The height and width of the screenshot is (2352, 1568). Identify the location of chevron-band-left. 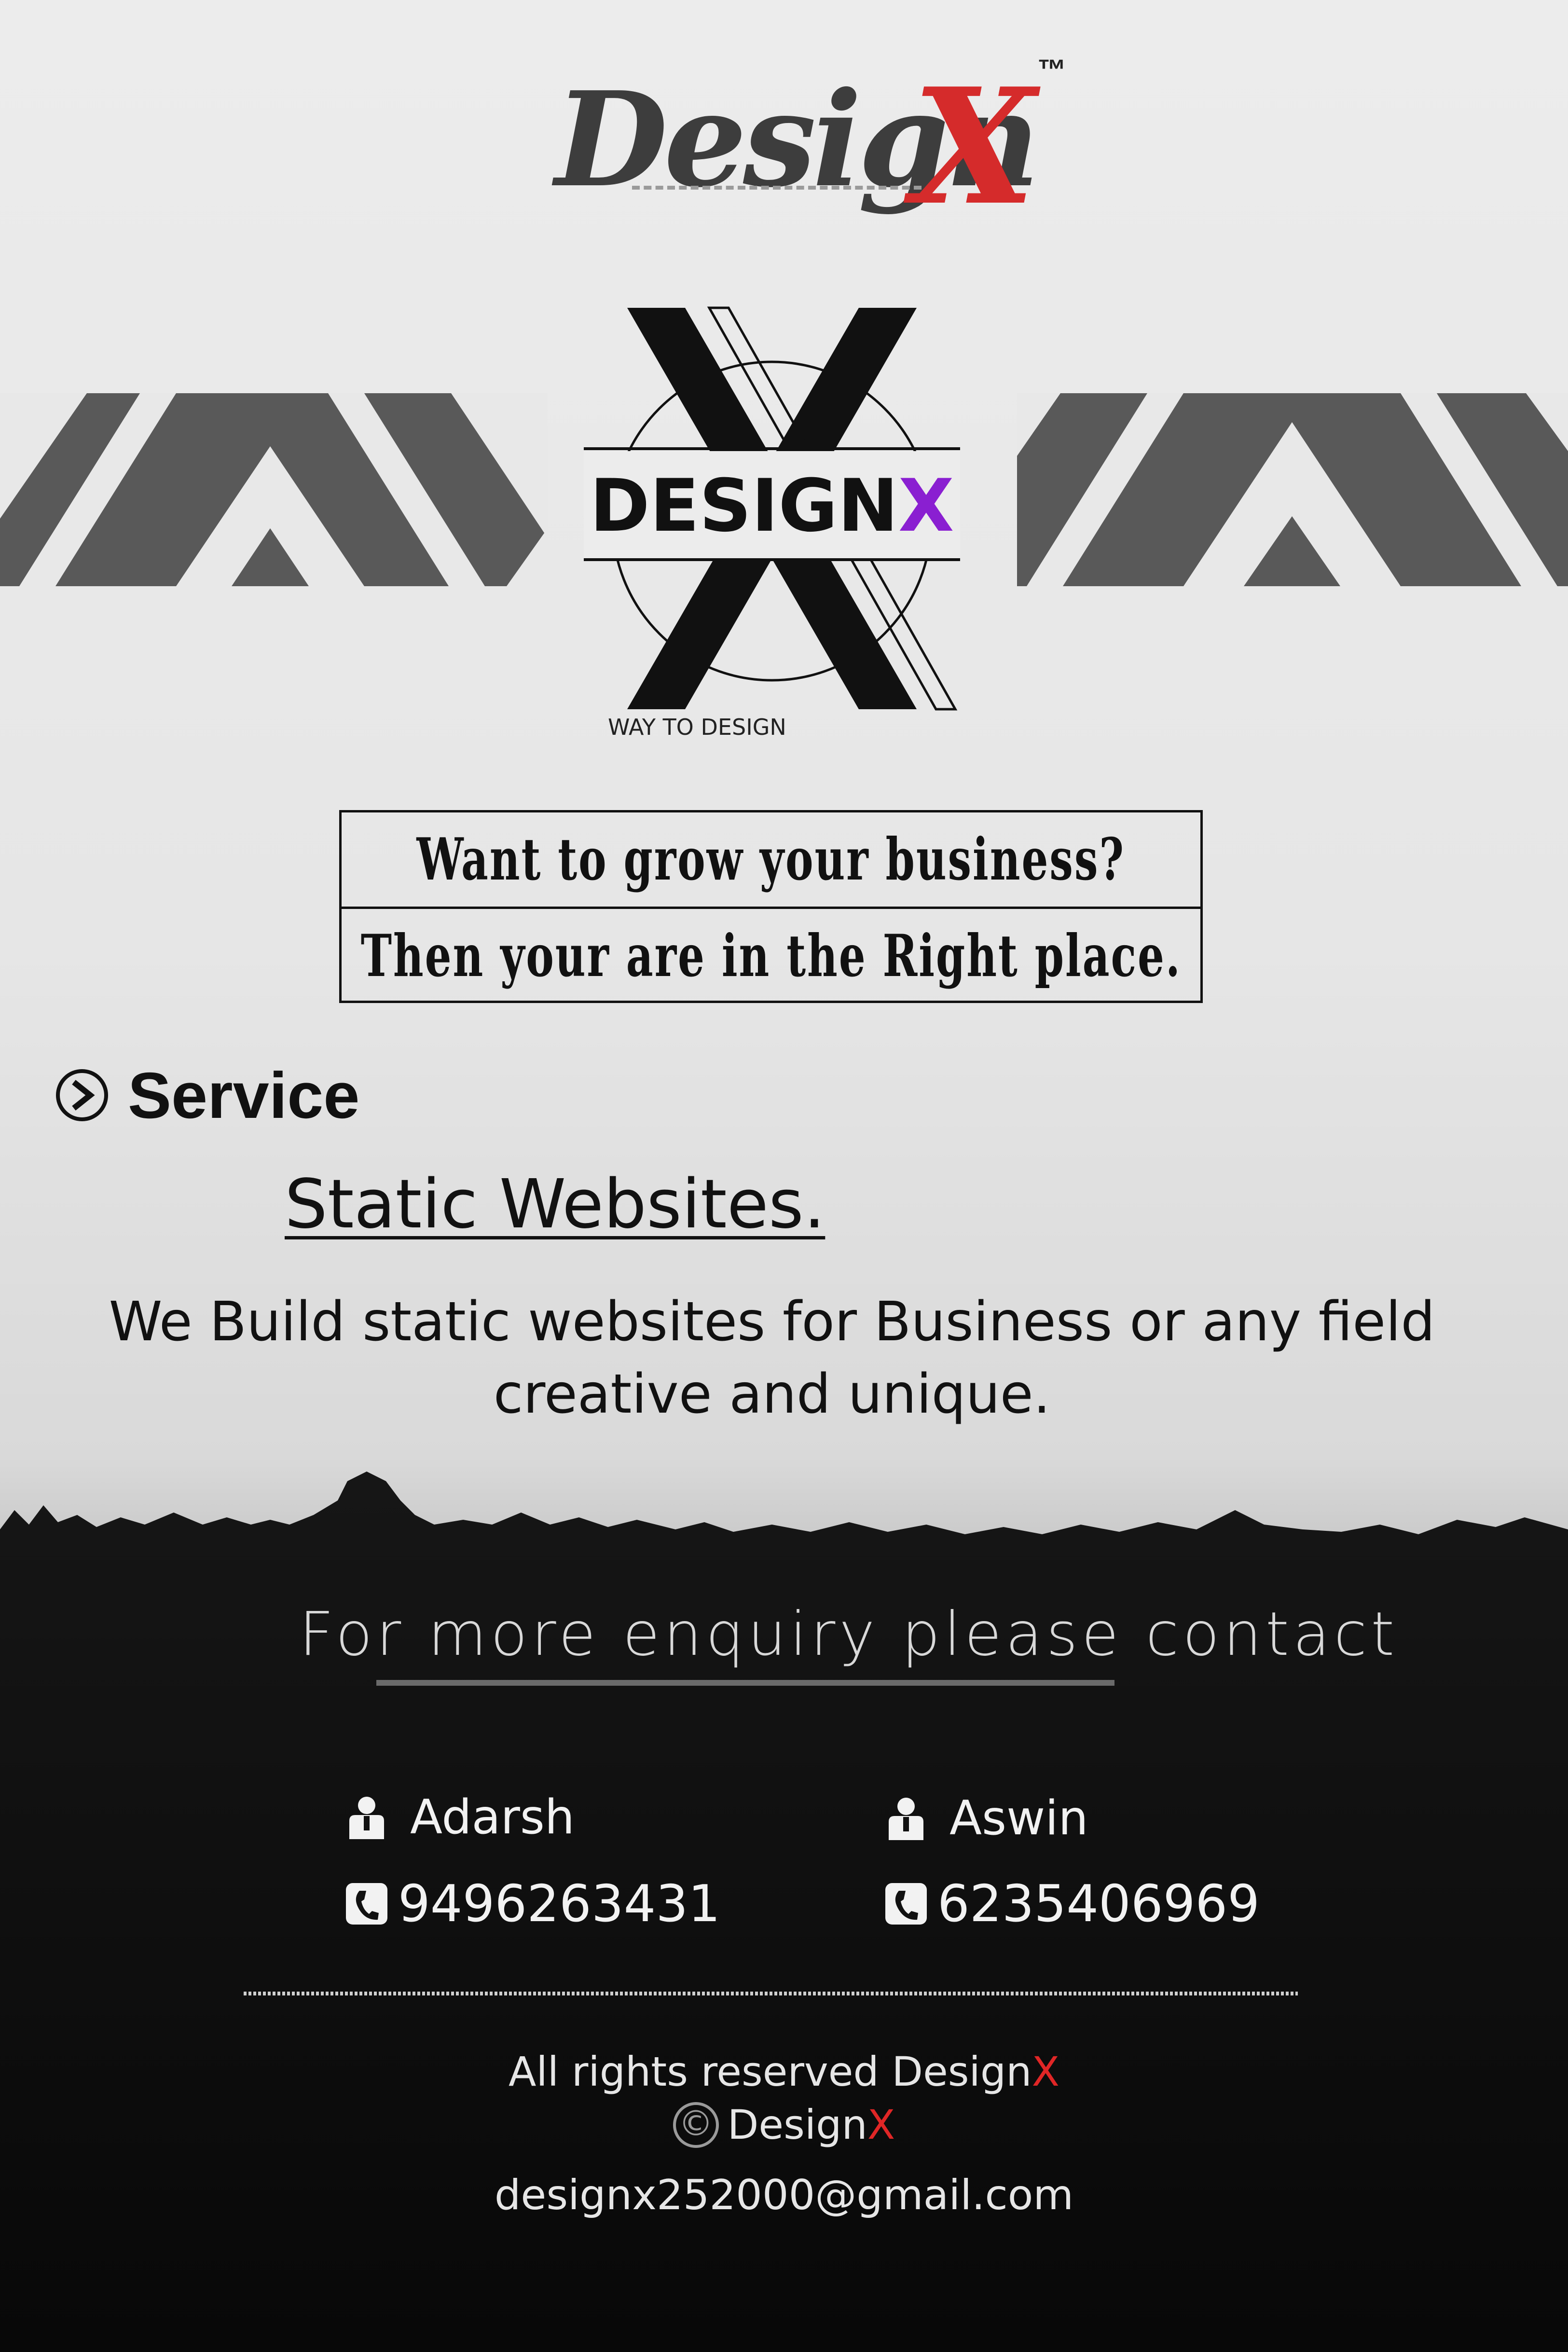
(274, 489).